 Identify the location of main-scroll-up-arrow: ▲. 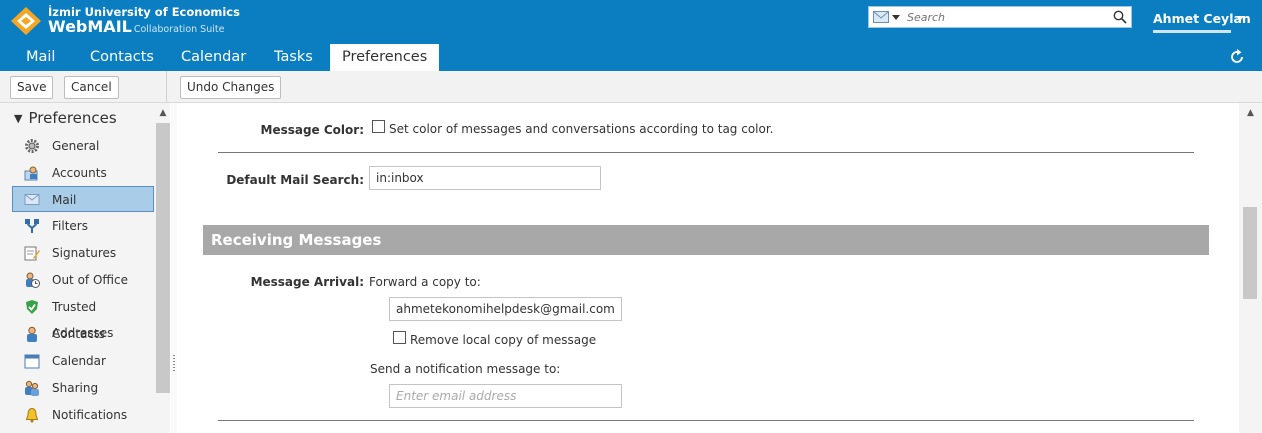
(1250, 113).